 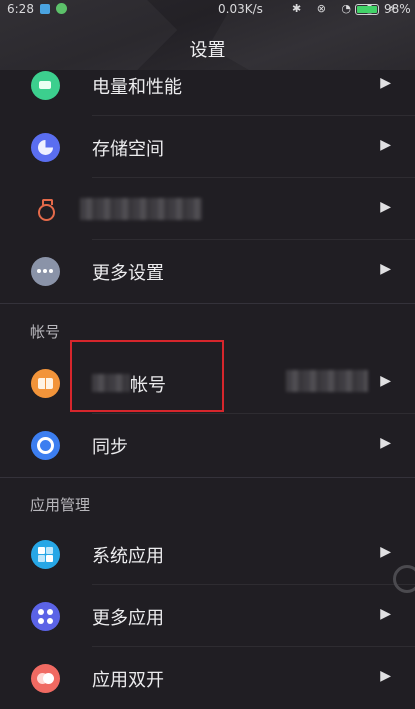 What do you see at coordinates (207, 209) in the screenshot?
I see `row-redacted: ▶` at bounding box center [207, 209].